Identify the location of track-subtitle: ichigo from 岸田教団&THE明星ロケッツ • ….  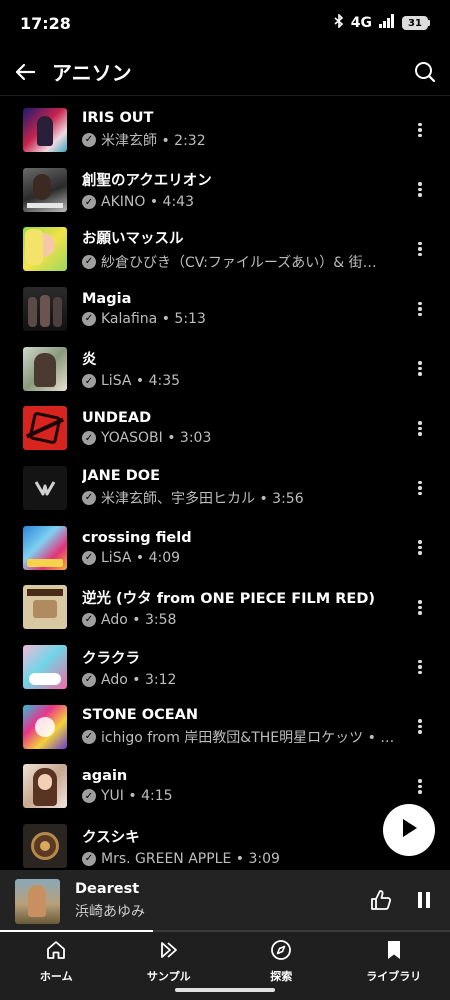
(248, 737).